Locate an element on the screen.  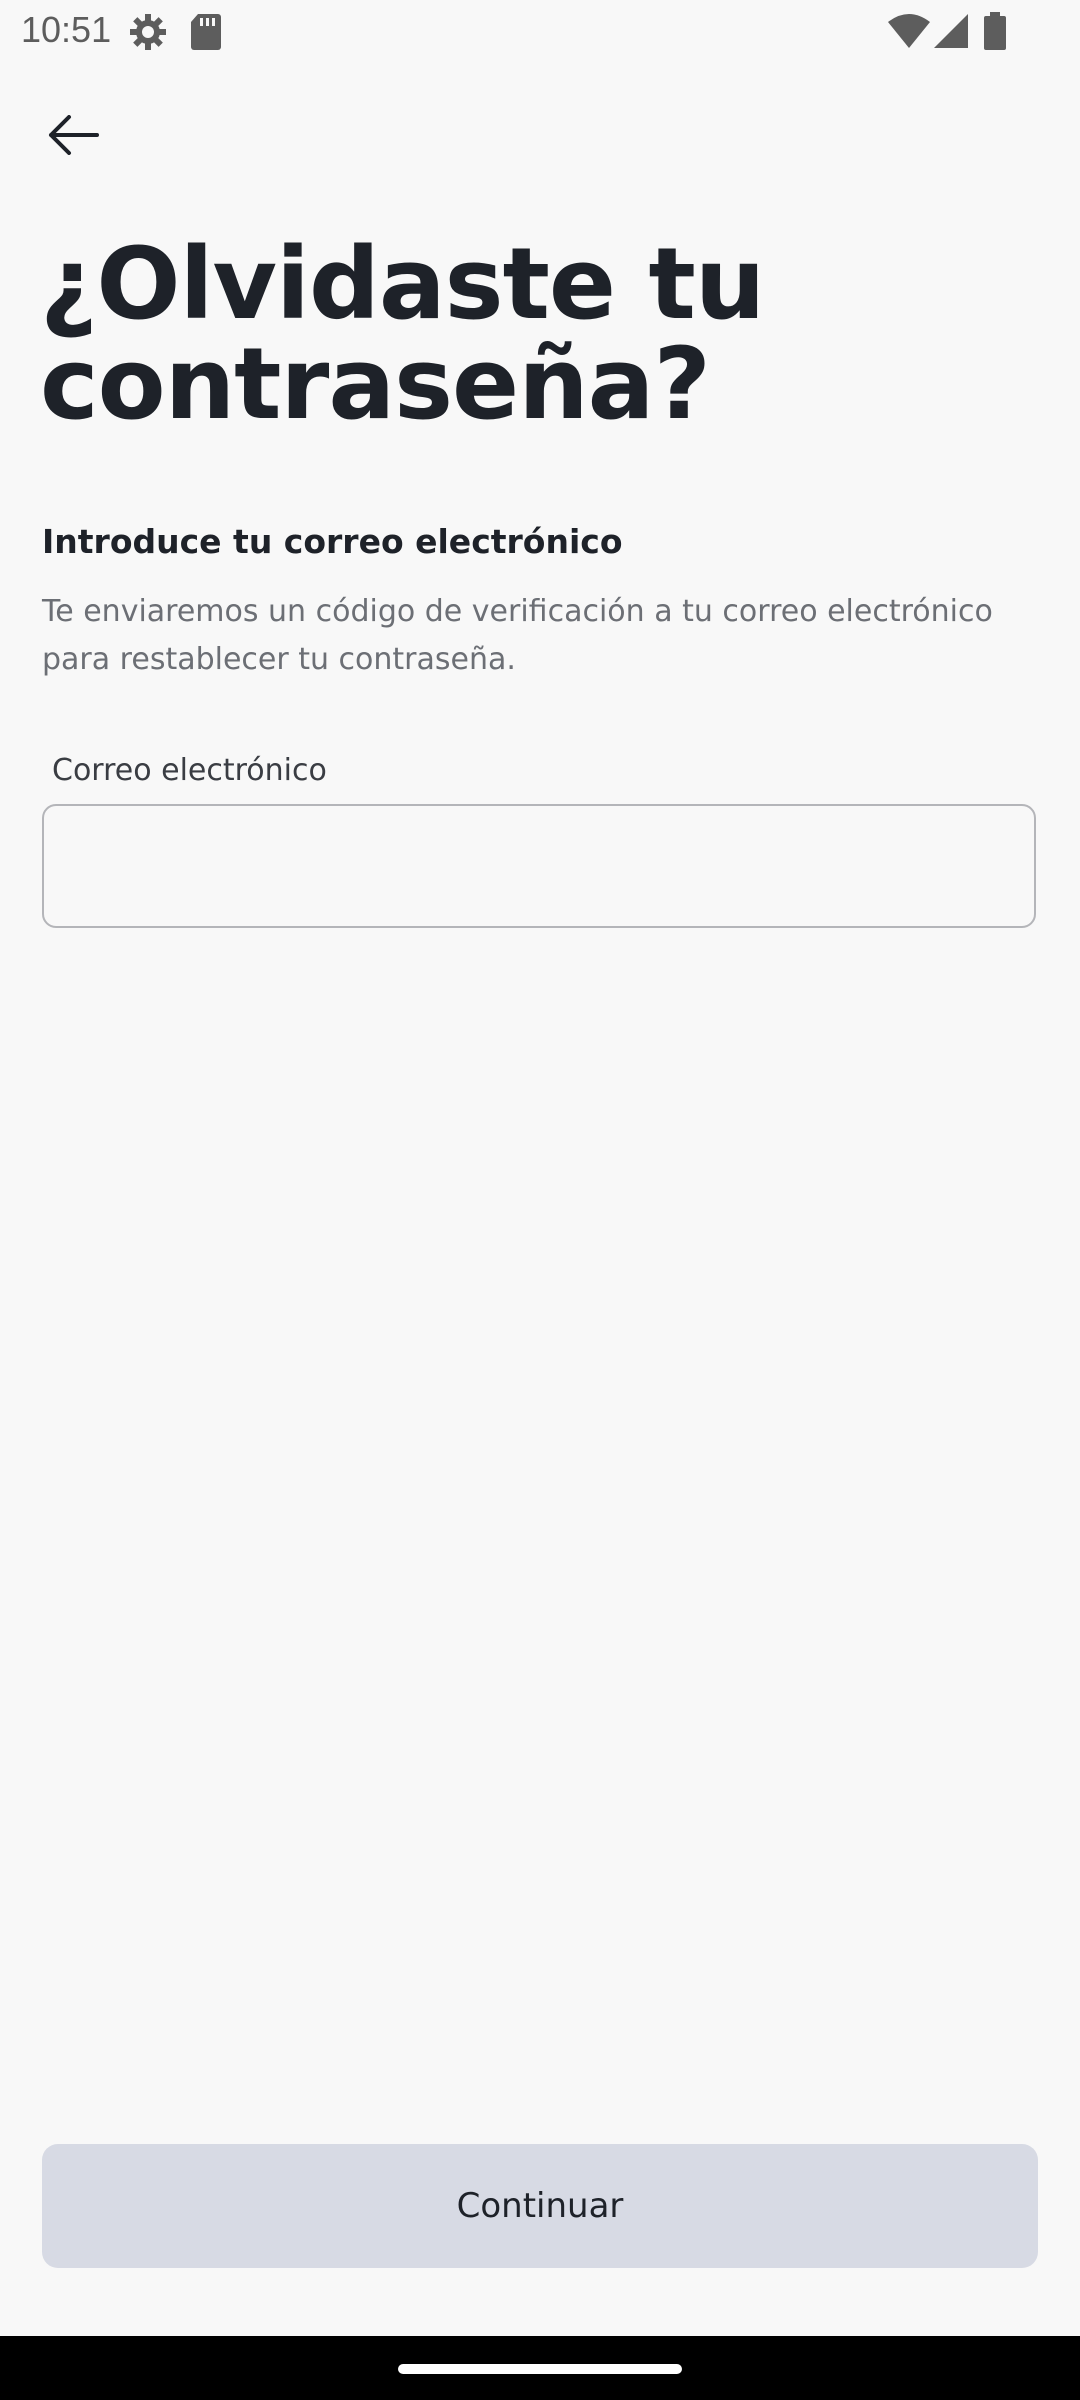
system-navigation-bar is located at coordinates (540, 2368).